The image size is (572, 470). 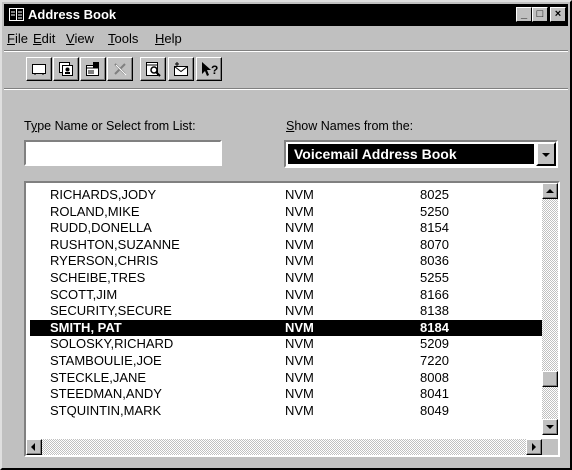 What do you see at coordinates (434, 211) in the screenshot?
I see `contact-number: 5250` at bounding box center [434, 211].